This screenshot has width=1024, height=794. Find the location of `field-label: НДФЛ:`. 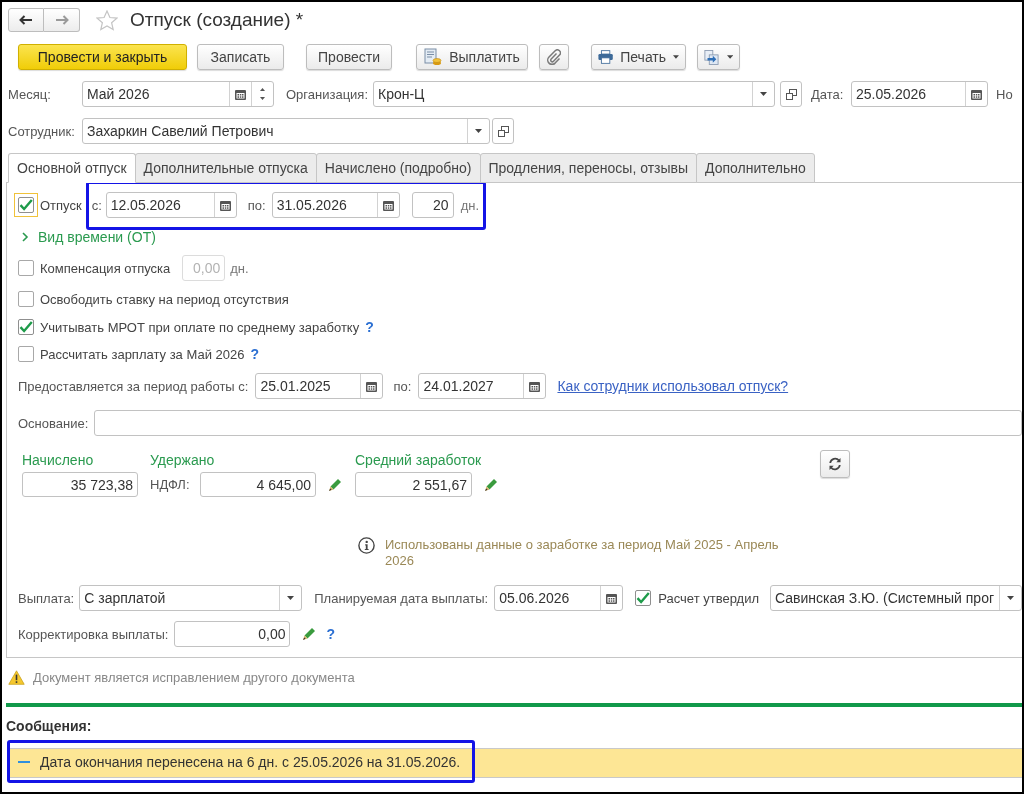

field-label: НДФЛ: is located at coordinates (170, 484).